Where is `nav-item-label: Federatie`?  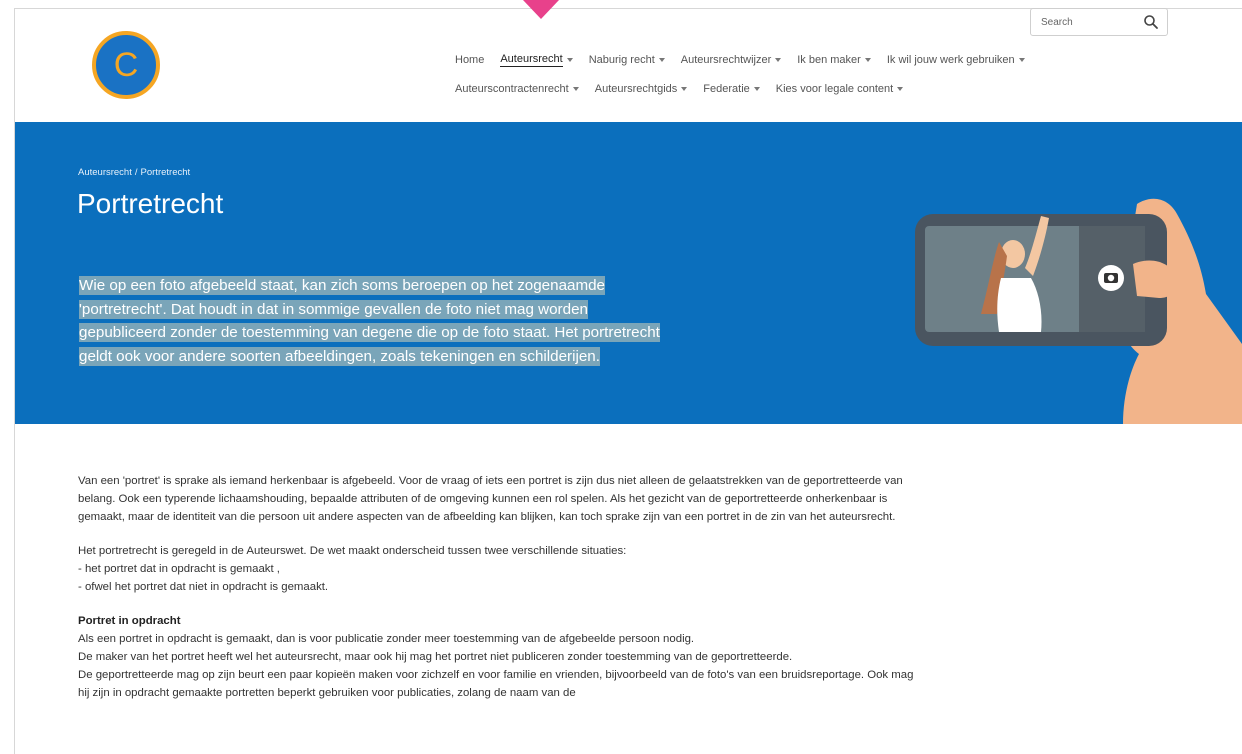 nav-item-label: Federatie is located at coordinates (726, 89).